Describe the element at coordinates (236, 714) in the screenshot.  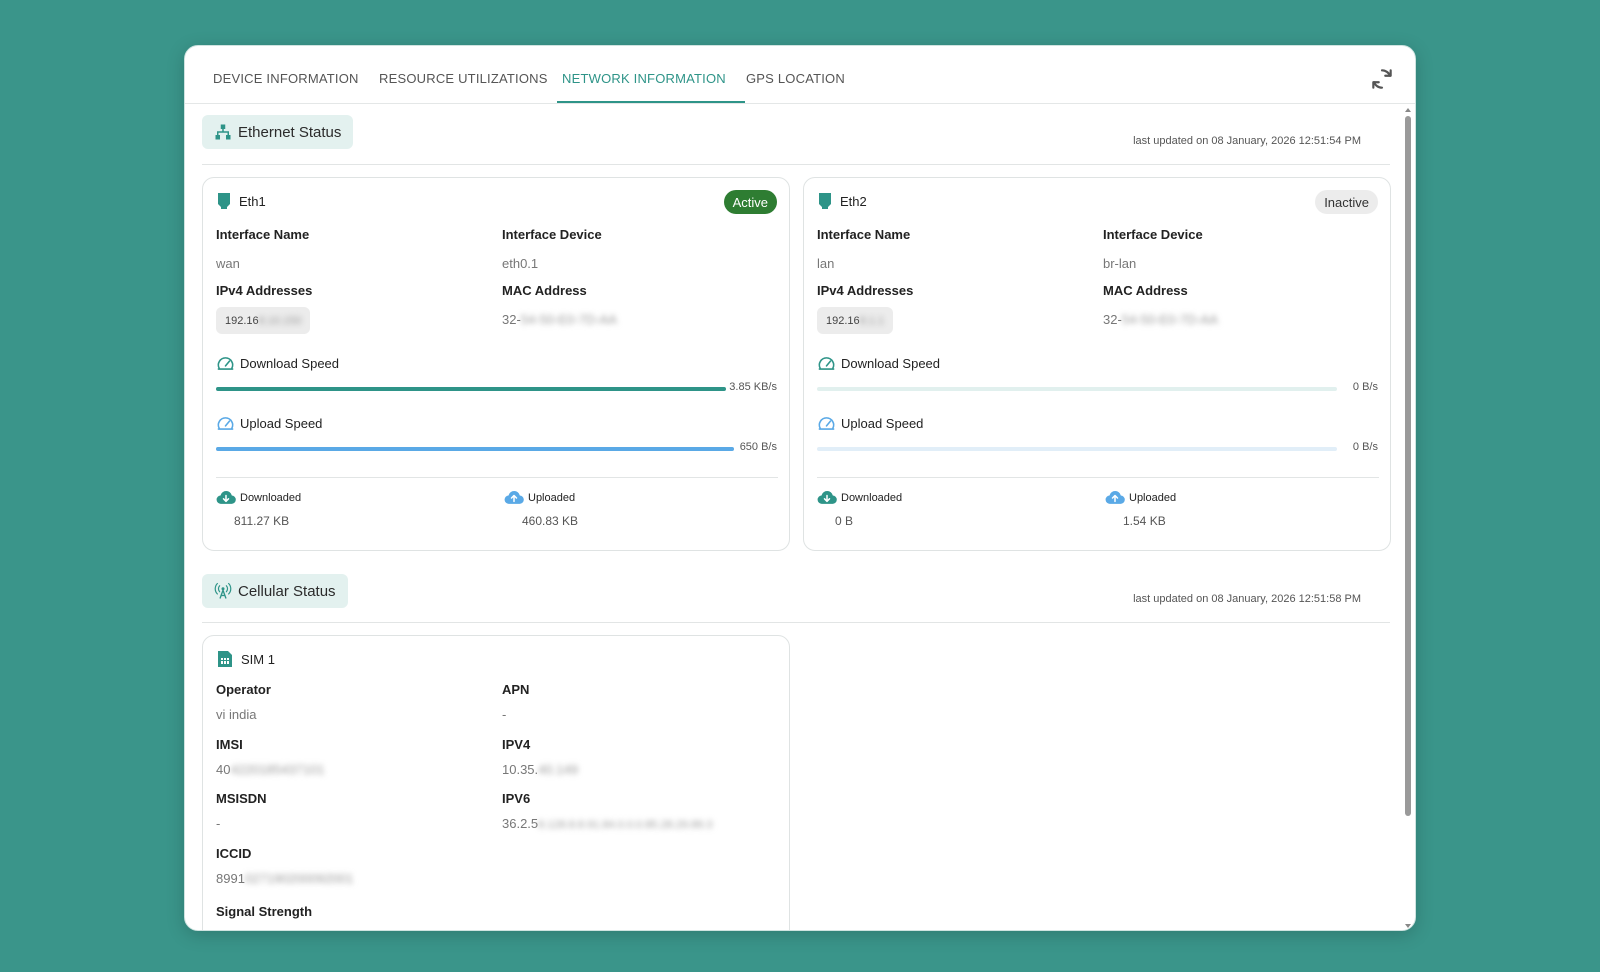
I see `operator-value: vi india` at that location.